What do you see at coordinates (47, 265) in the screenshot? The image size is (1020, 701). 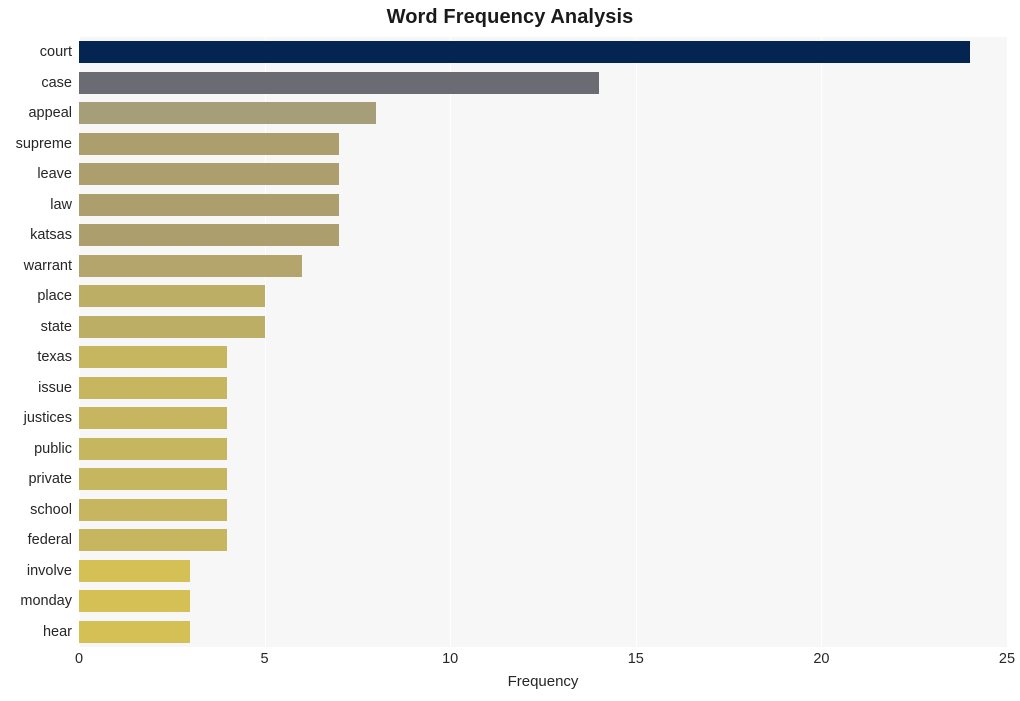 I see `y-tick-label-warrant: warrant` at bounding box center [47, 265].